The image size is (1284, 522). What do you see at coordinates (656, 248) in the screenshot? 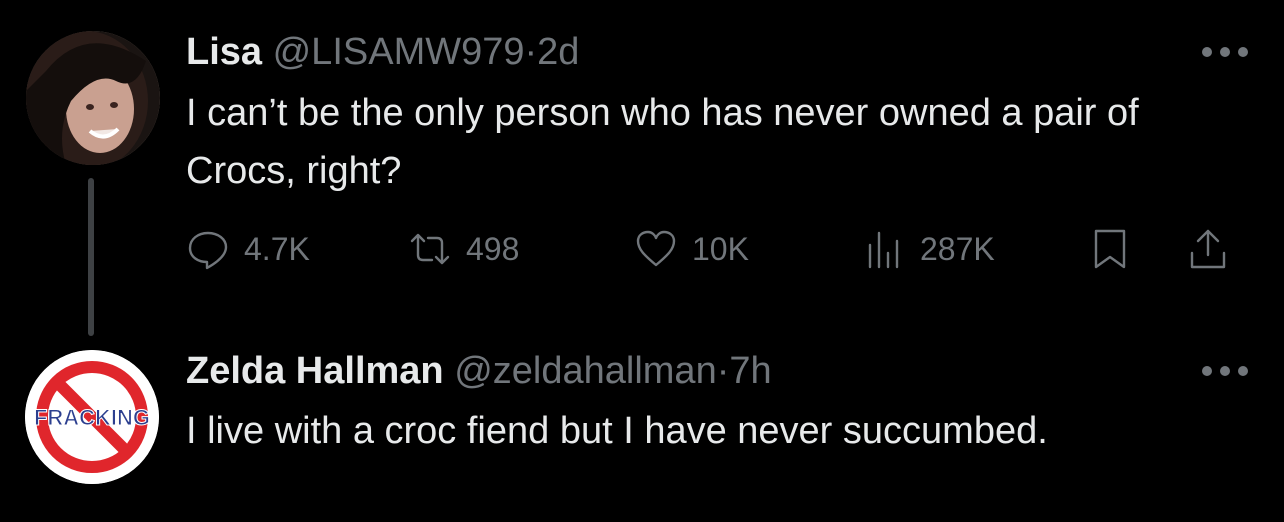
I see `heart-icon` at bounding box center [656, 248].